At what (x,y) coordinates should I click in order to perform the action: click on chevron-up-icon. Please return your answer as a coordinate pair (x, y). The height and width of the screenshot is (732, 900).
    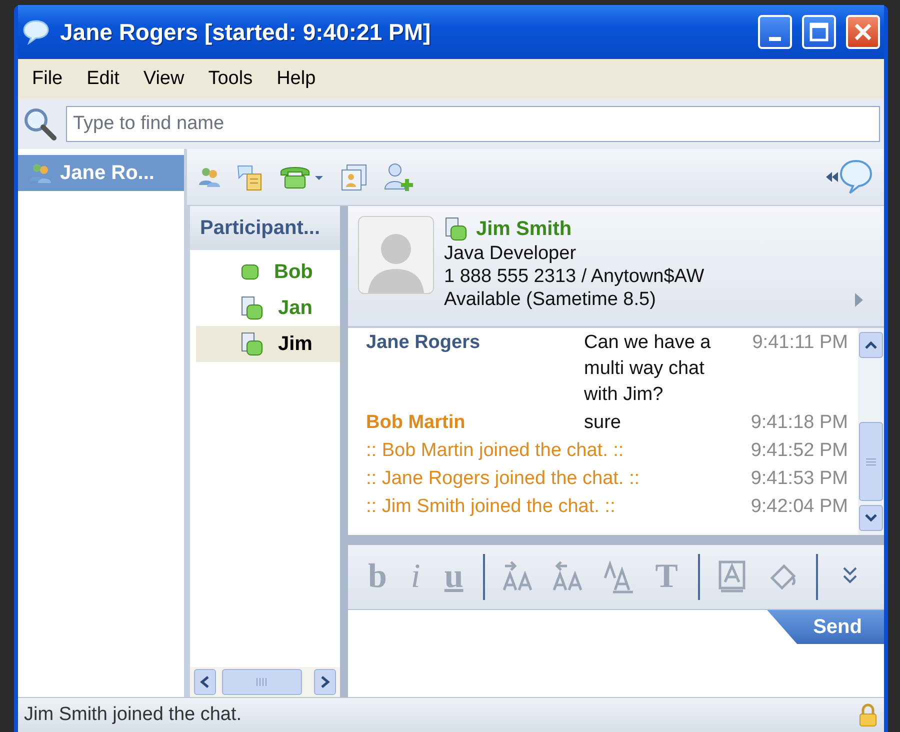
    Looking at the image, I should click on (871, 345).